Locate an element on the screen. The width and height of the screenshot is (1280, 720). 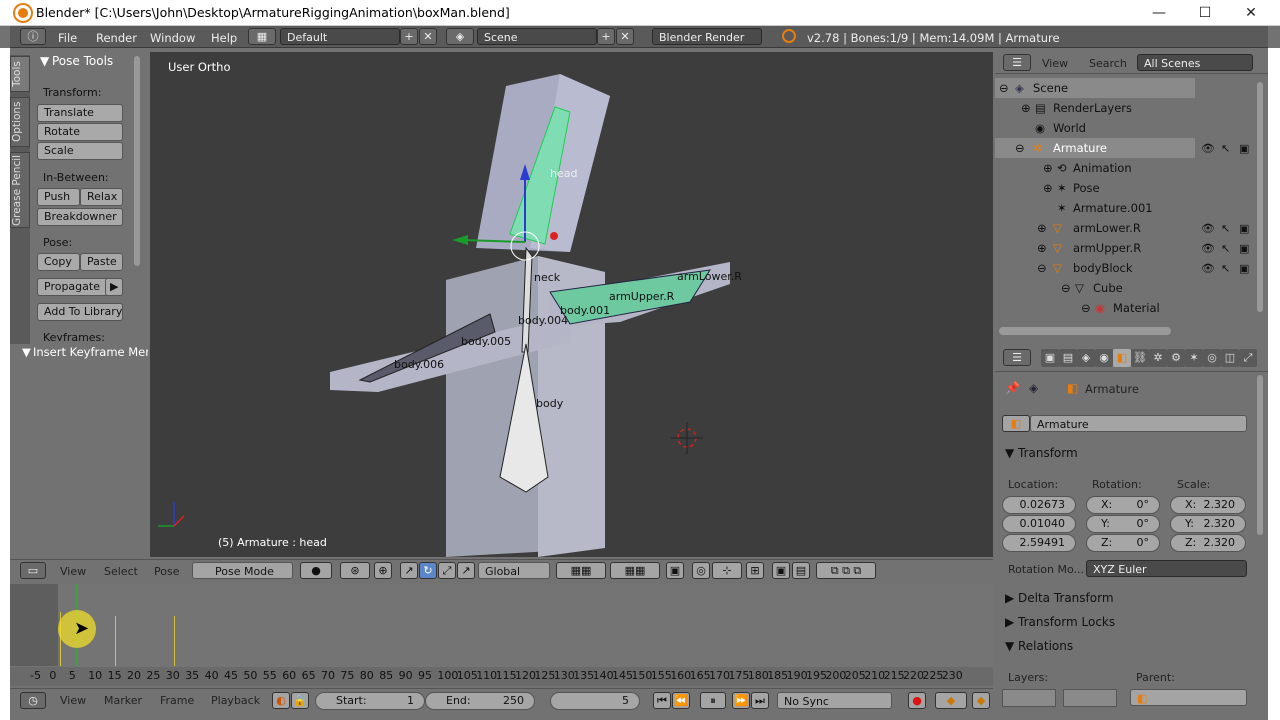
outliner-item-armature: Armature is located at coordinates (1080, 148).